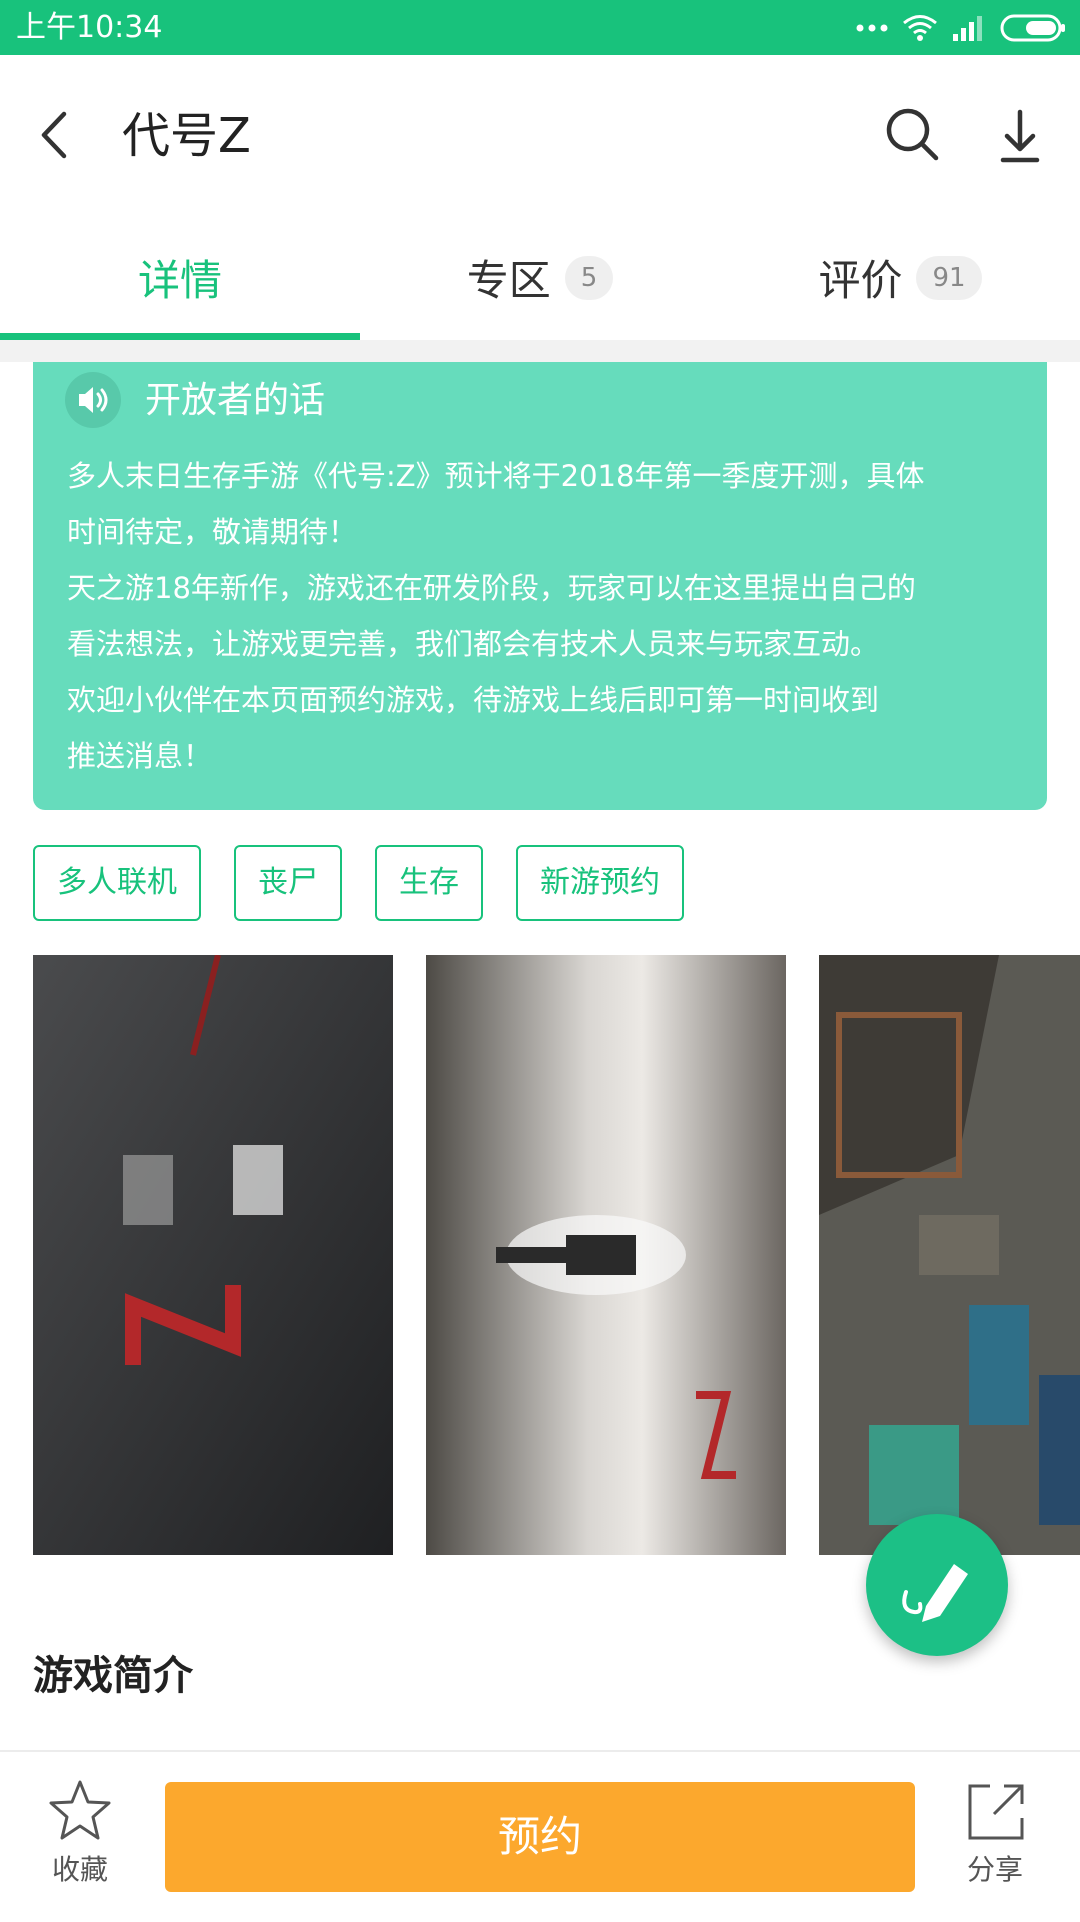 The height and width of the screenshot is (1922, 1080). I want to click on tab-details: 详情, so click(180, 277).